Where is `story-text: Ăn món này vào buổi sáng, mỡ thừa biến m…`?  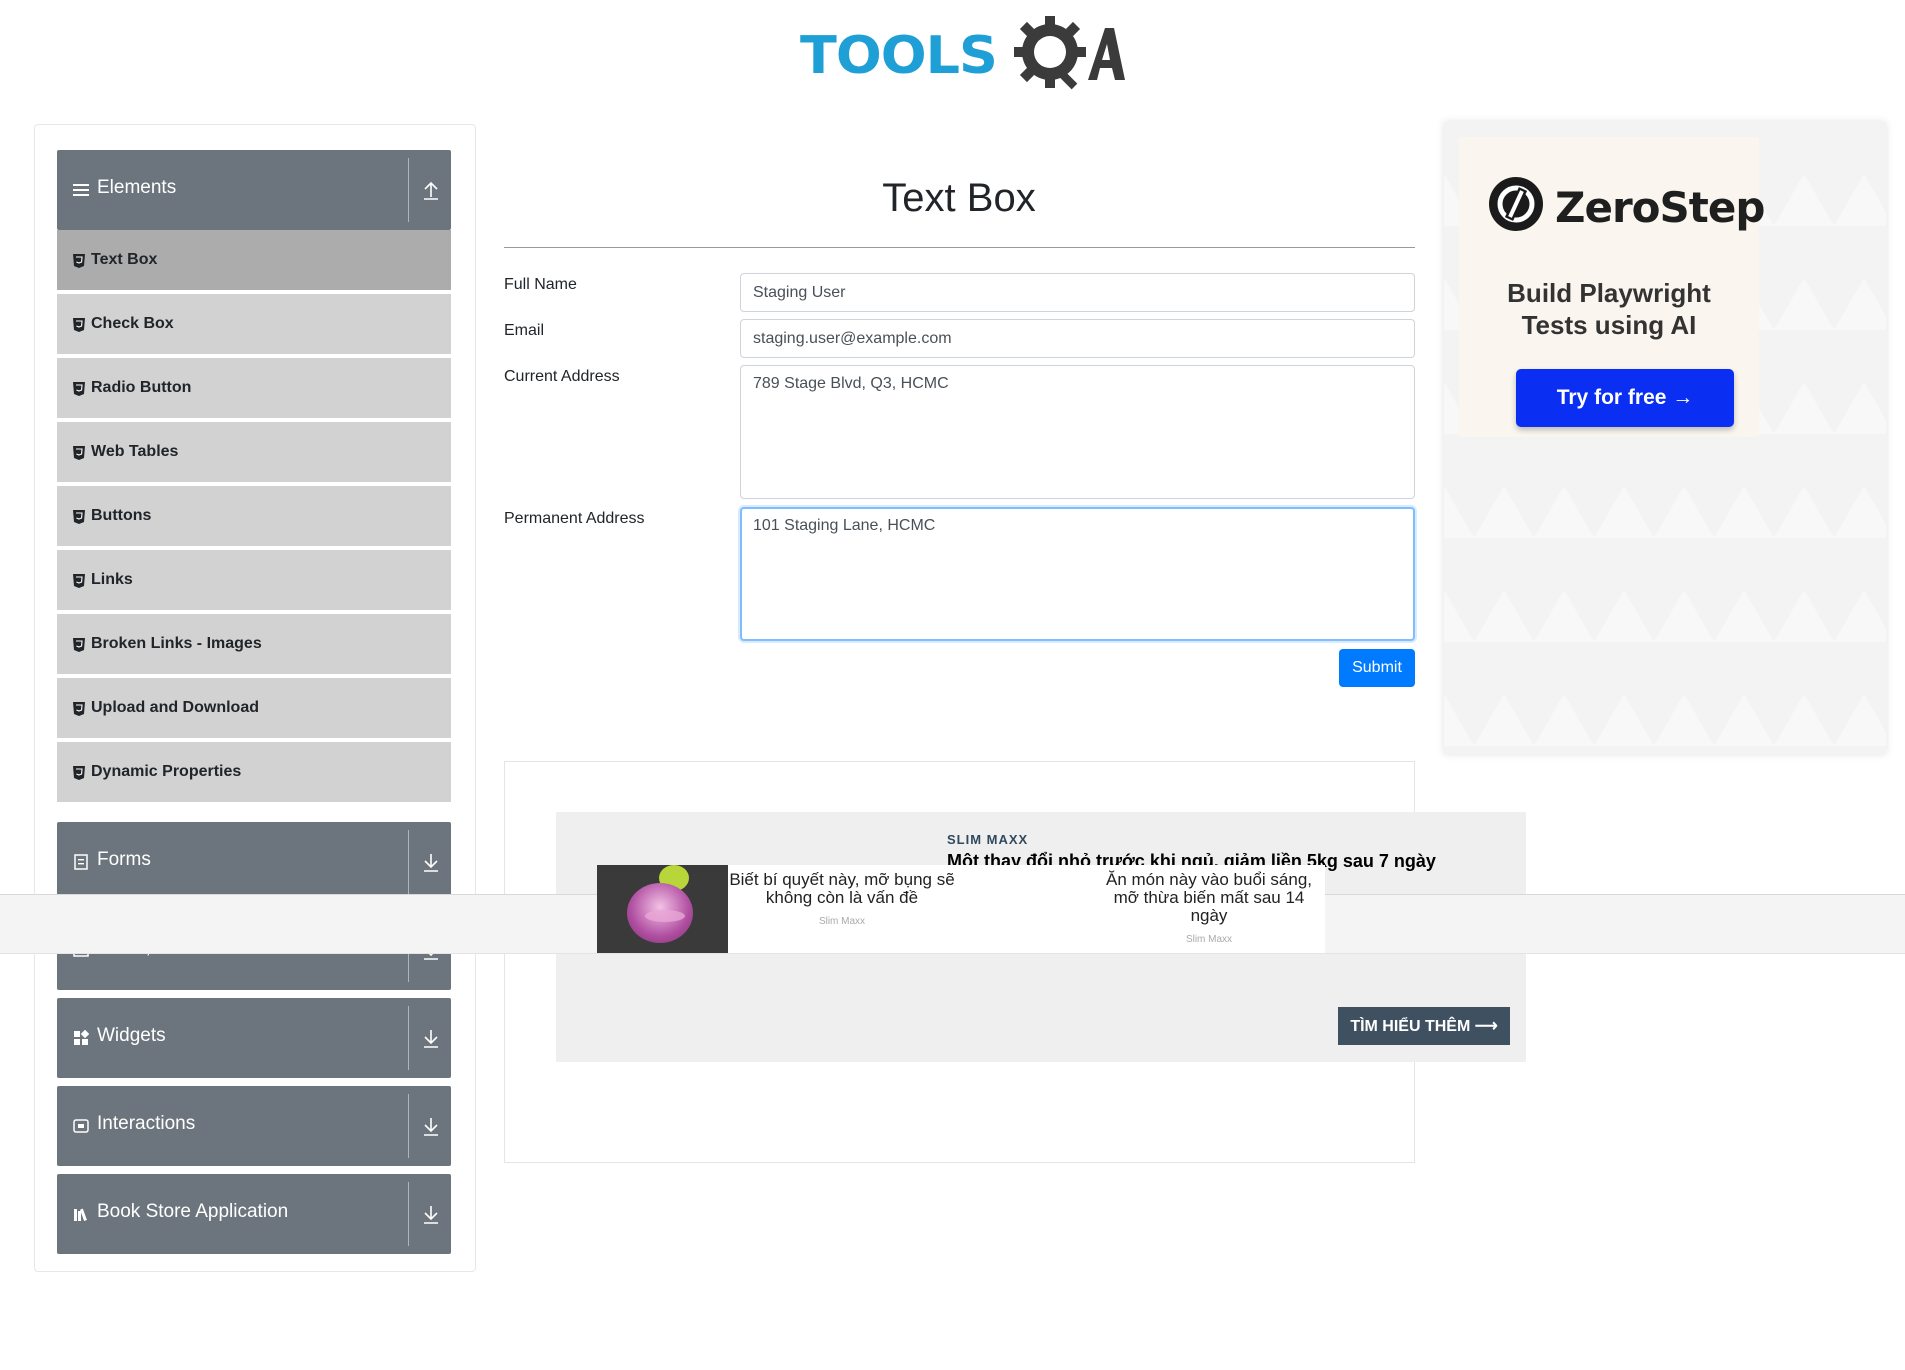 story-text: Ăn món này vào buổi sáng, mỡ thừa biến m… is located at coordinates (1209, 897).